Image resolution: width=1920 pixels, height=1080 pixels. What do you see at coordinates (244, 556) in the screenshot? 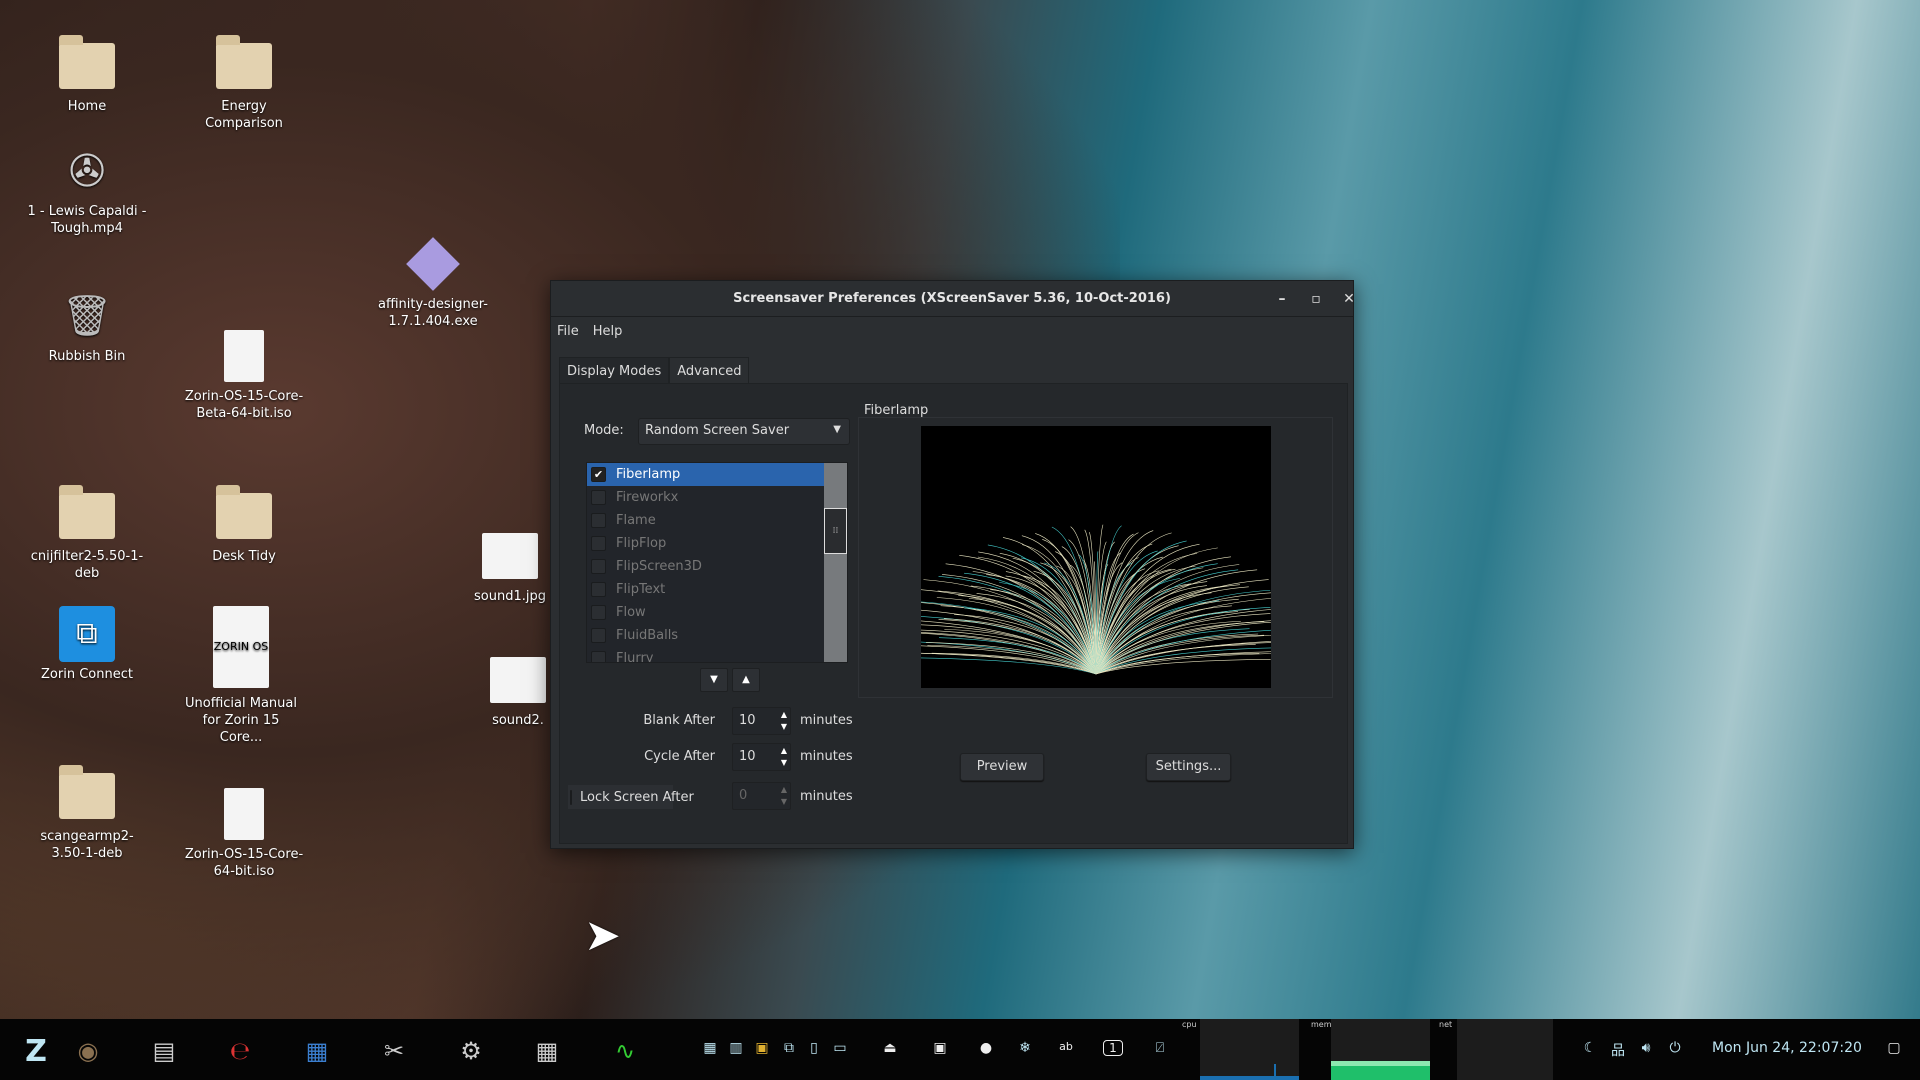
I see `desktop-icon-label: Desk Tidy` at bounding box center [244, 556].